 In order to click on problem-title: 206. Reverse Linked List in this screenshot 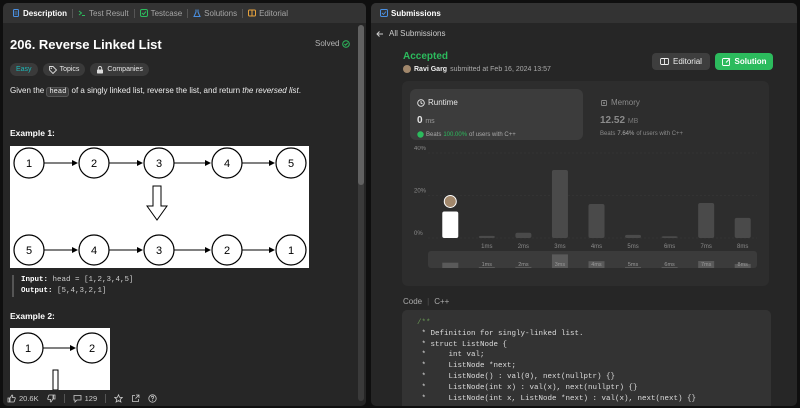, I will do `click(86, 44)`.